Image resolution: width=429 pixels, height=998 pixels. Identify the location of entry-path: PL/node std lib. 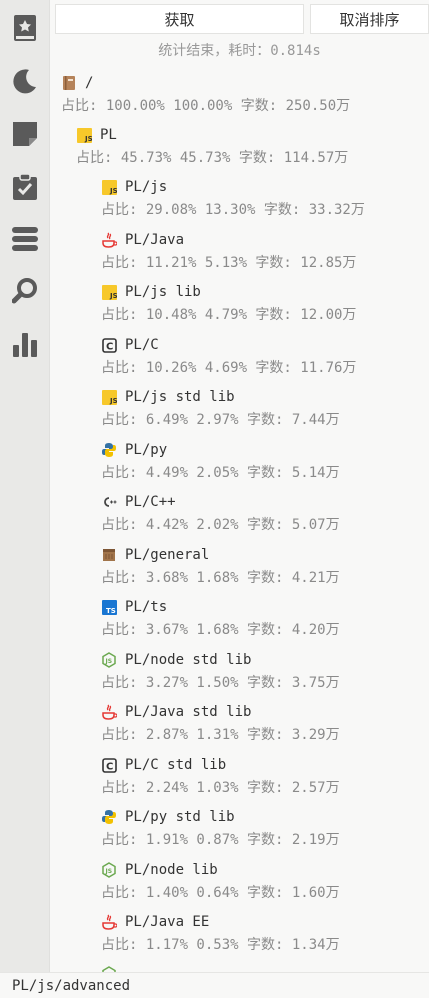
(188, 660).